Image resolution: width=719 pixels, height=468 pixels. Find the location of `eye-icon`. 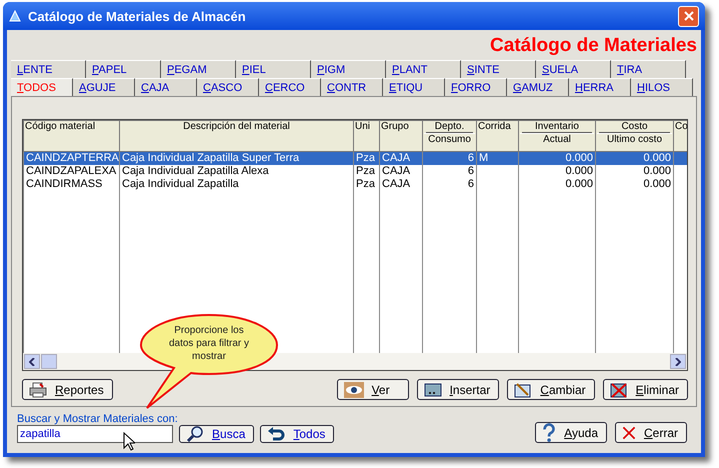

eye-icon is located at coordinates (354, 390).